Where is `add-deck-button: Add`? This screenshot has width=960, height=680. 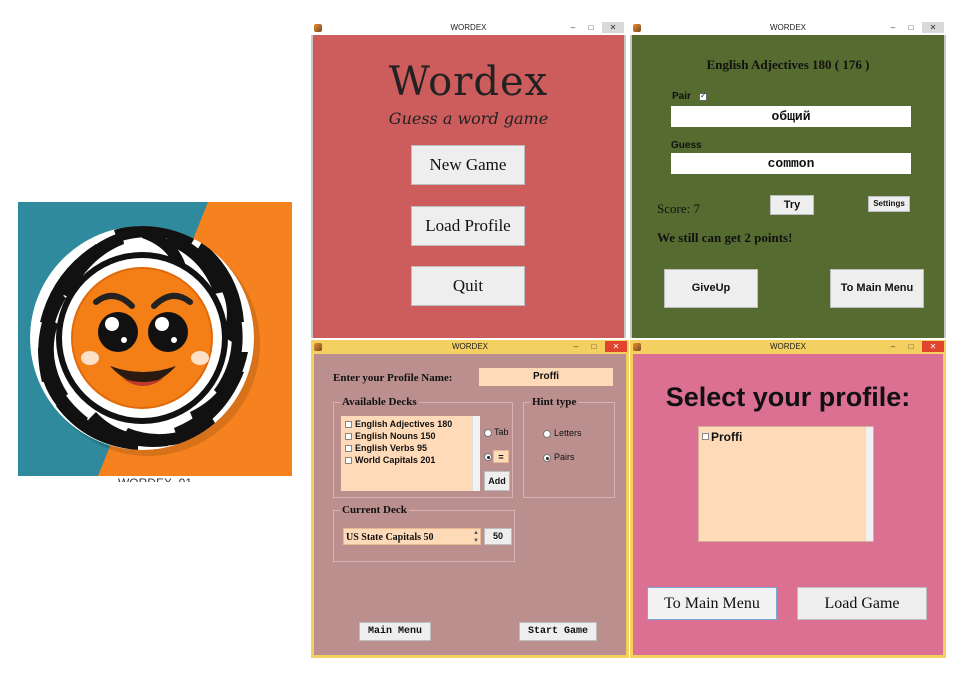 add-deck-button: Add is located at coordinates (497, 481).